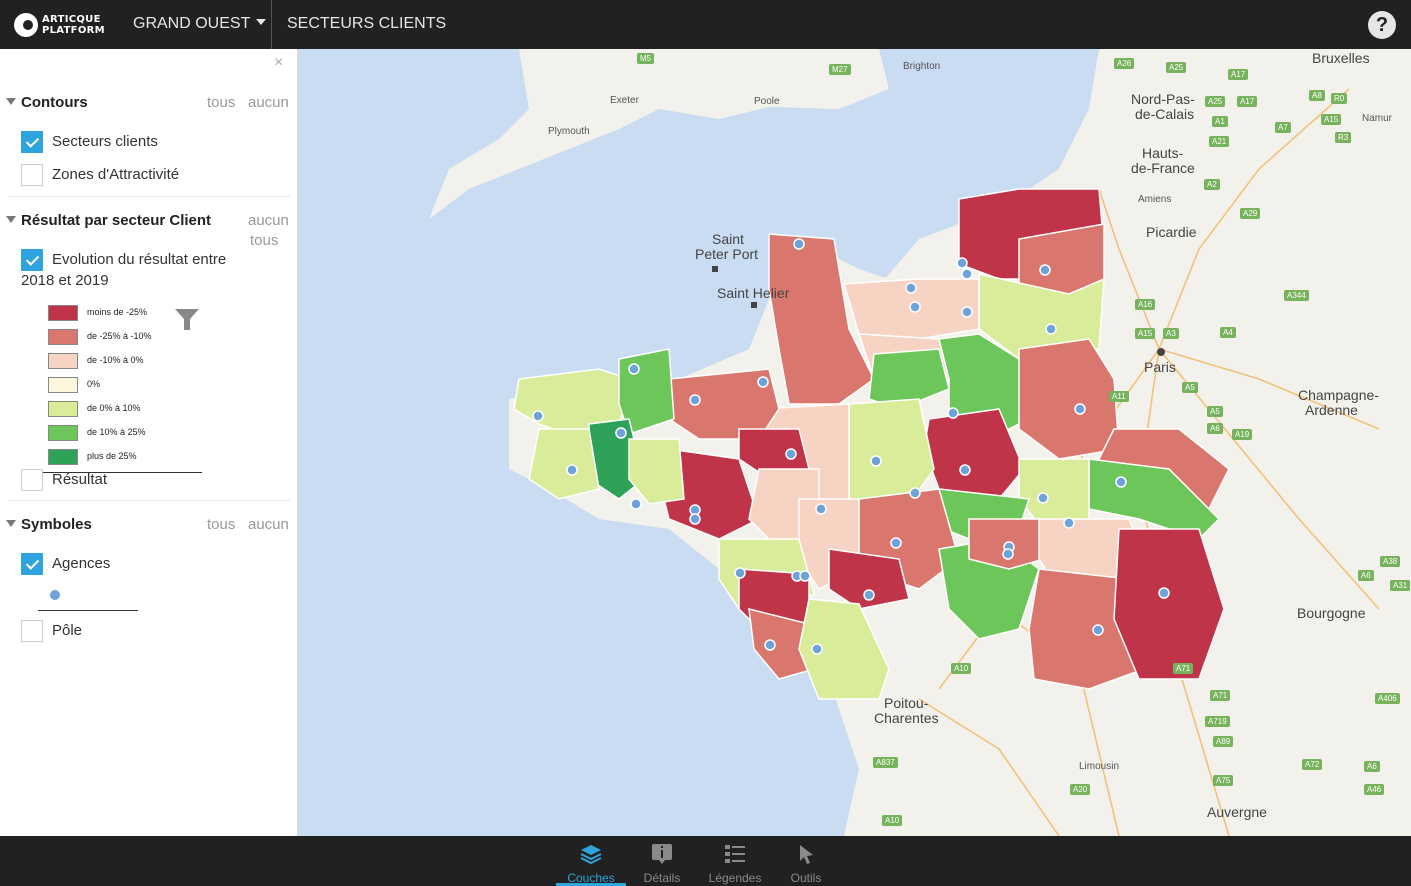 This screenshot has height=886, width=1411. Describe the element at coordinates (1377, 118) in the screenshot. I see `map-label-city: Namur` at that location.